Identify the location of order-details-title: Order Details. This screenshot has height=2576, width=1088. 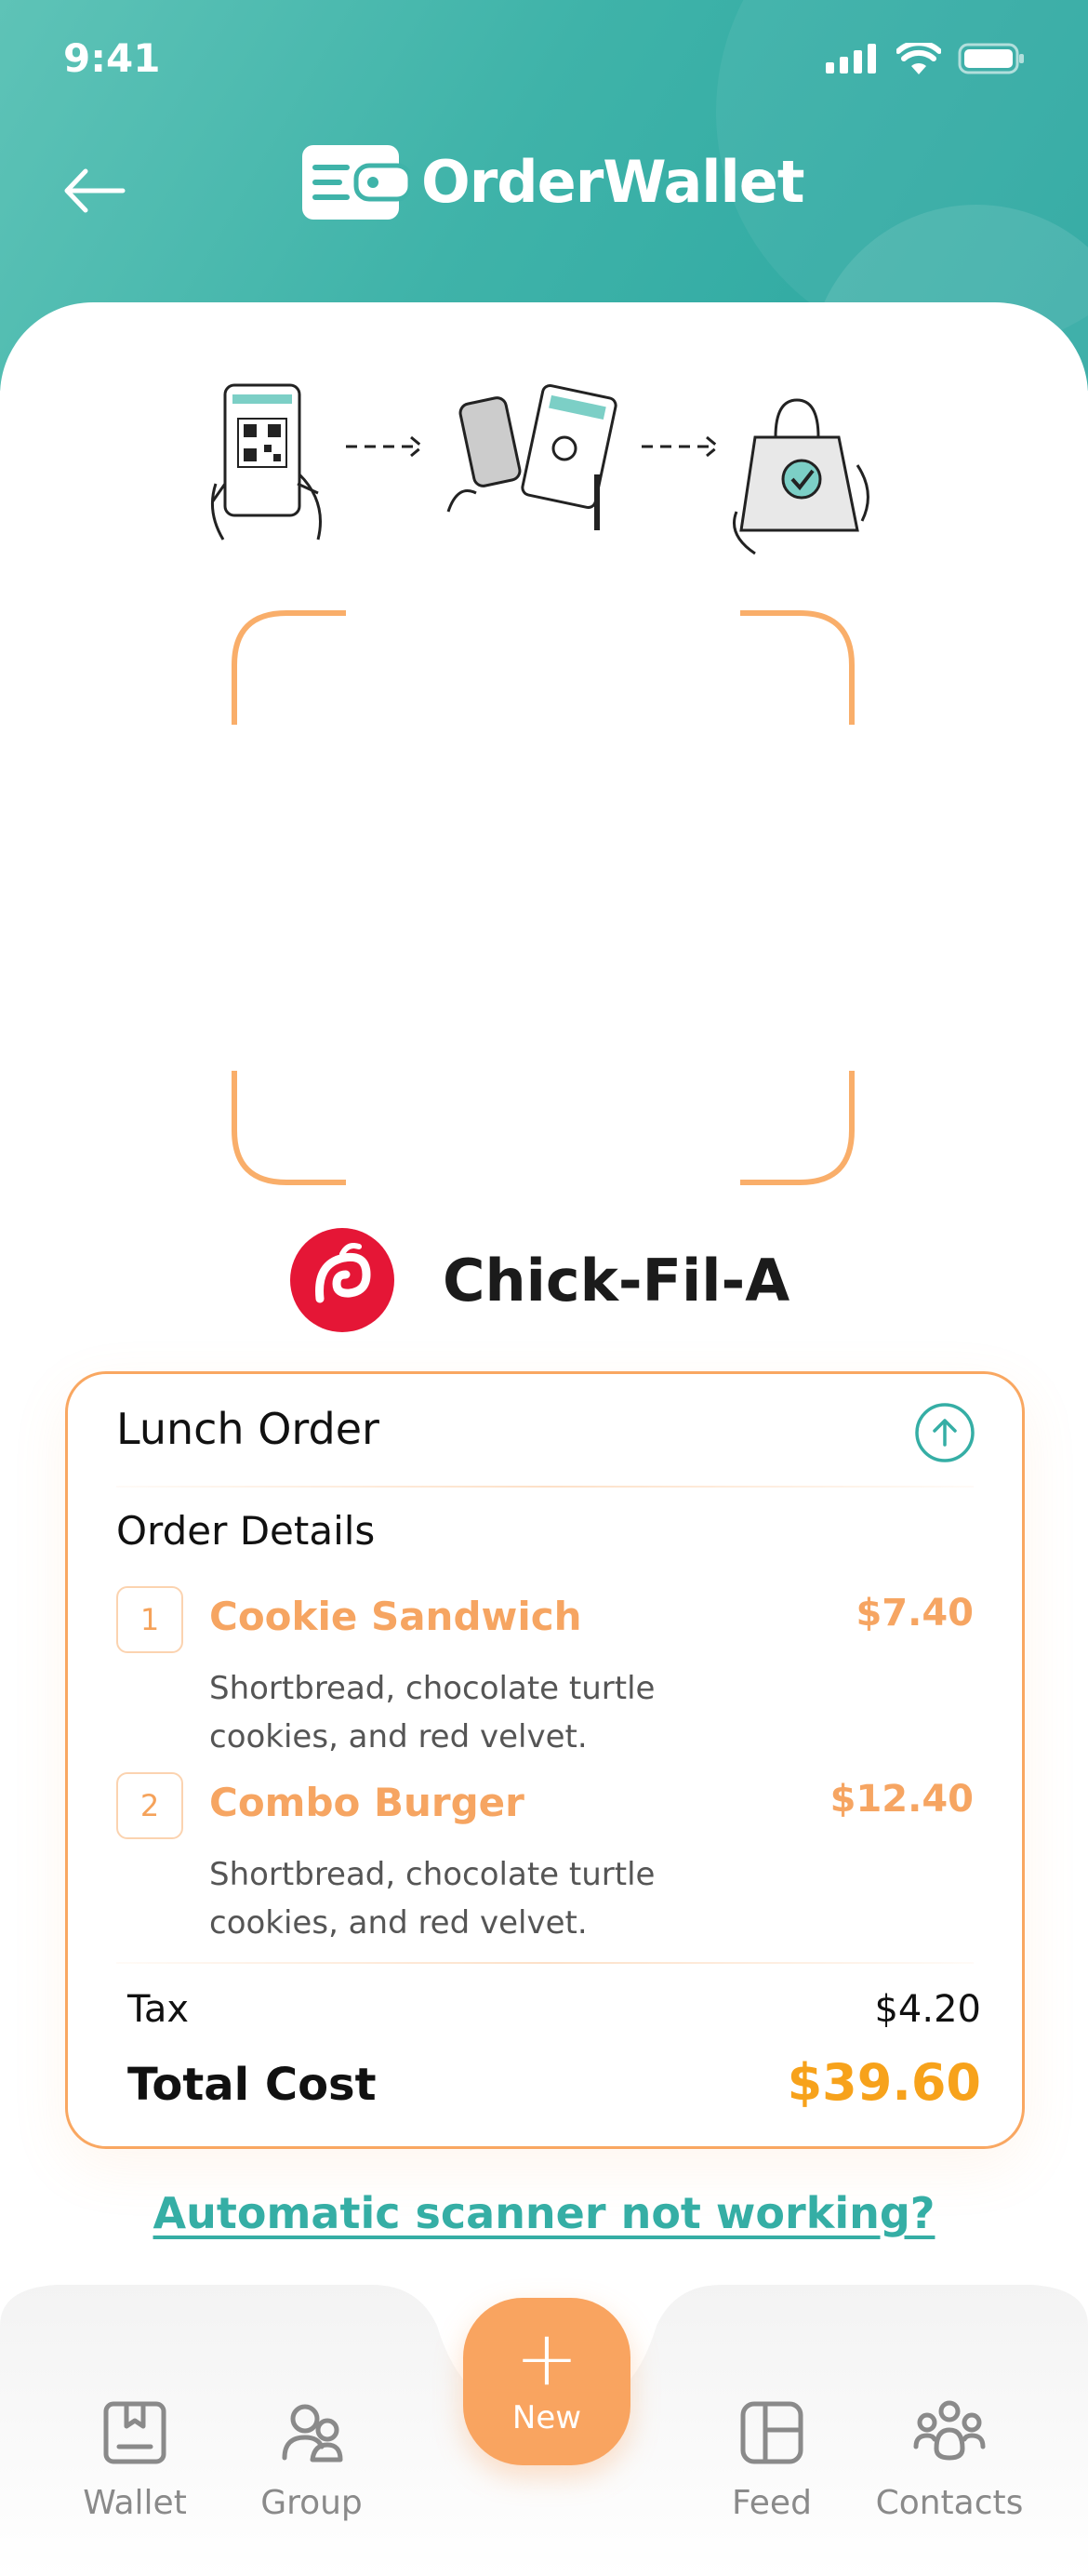
(246, 1531).